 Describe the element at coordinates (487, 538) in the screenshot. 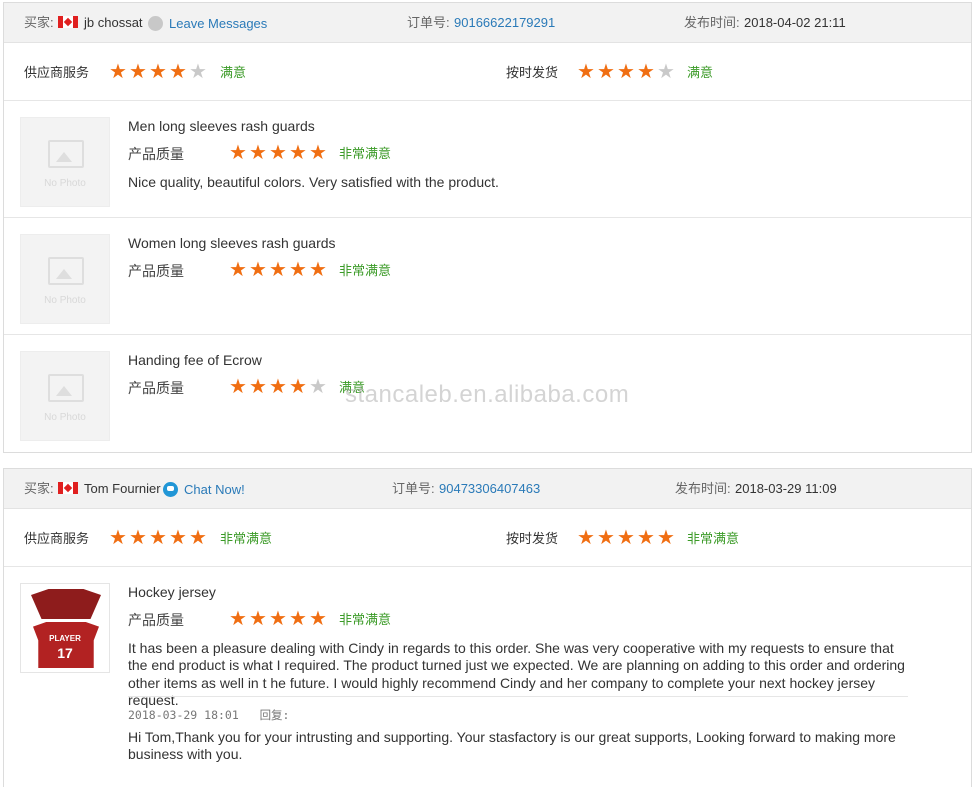

I see `seller-ratings: 供应商服务 ★ ★ ★ ★ ★ 非常满意 按时发货 ★ ★ ★ ★ ★ 非常满意` at that location.